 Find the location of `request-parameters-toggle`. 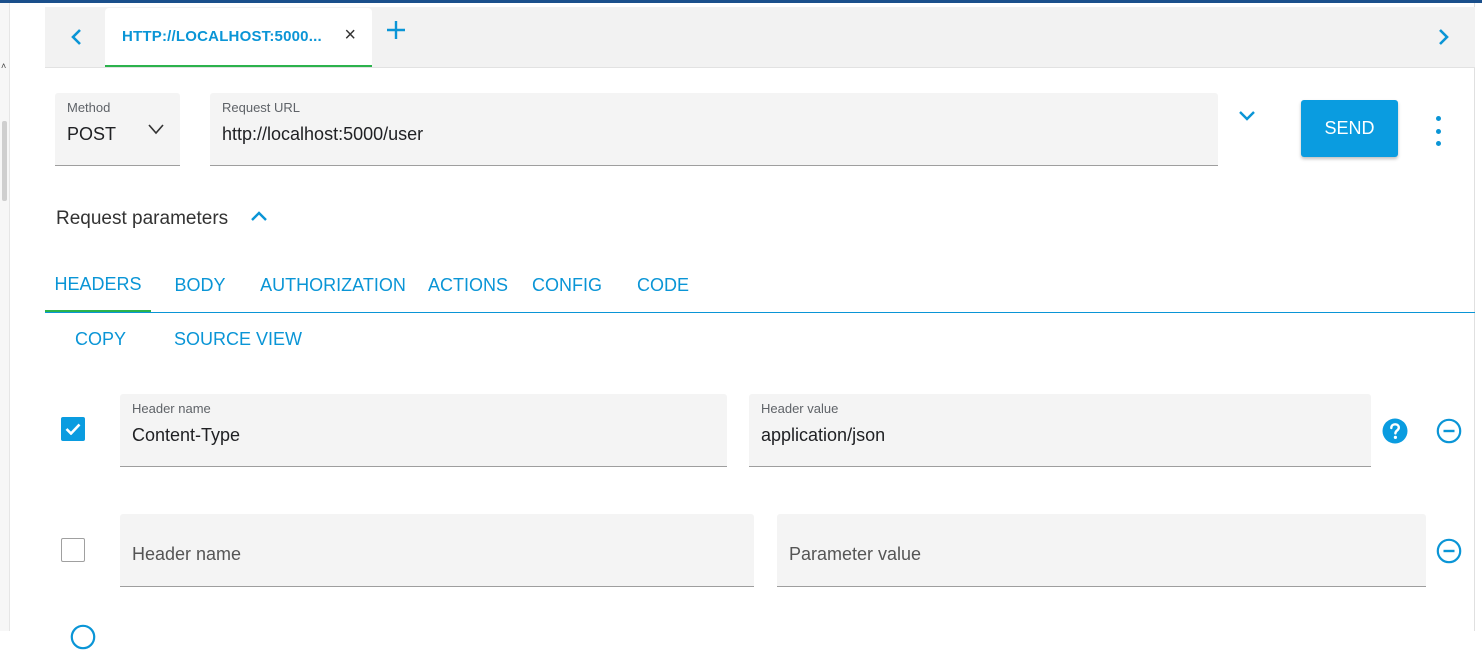

request-parameters-toggle is located at coordinates (259, 216).